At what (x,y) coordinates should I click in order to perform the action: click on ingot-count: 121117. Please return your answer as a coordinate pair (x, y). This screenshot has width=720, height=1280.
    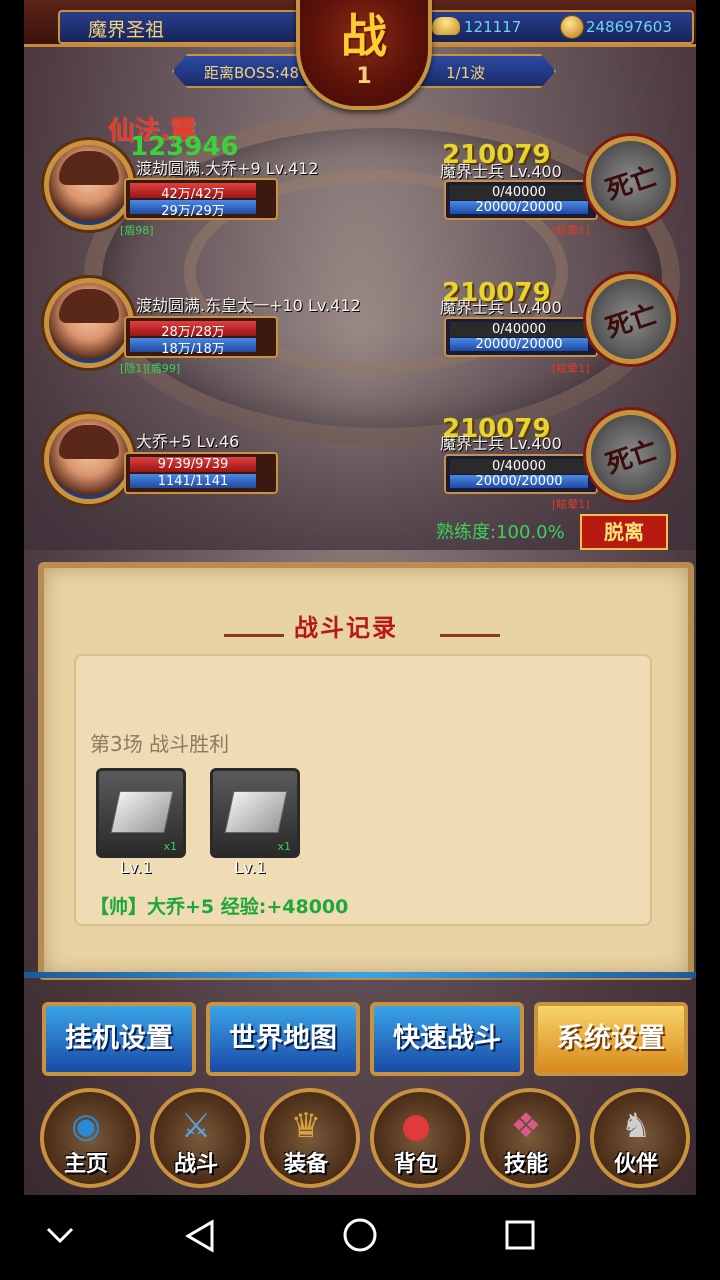
    Looking at the image, I should click on (493, 27).